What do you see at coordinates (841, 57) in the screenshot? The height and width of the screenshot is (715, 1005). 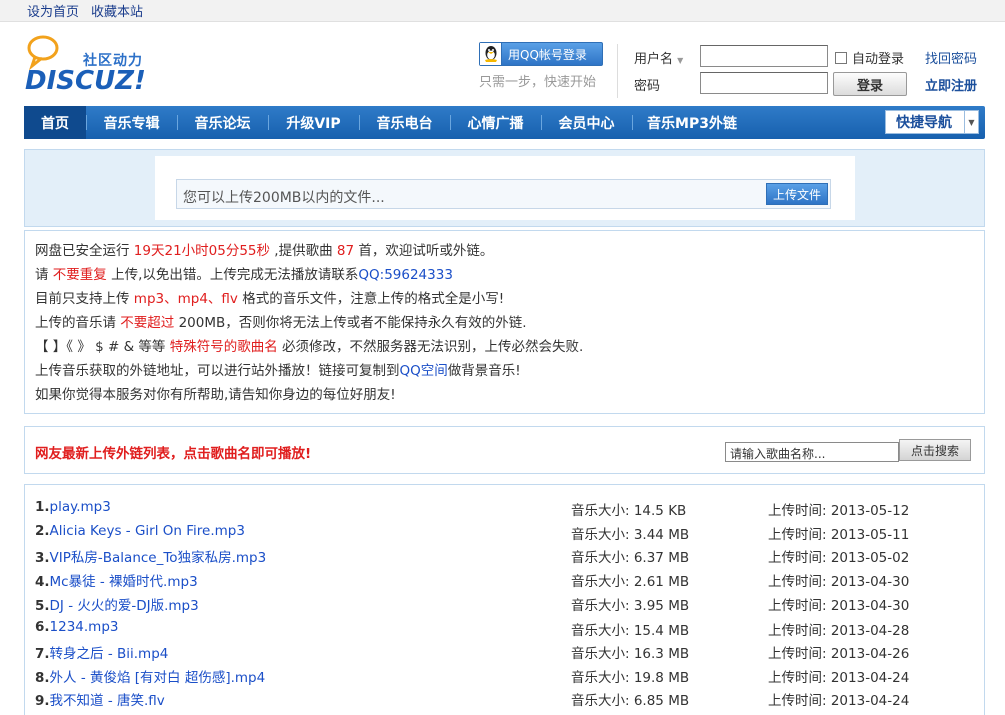 I see `checkbox-icon` at bounding box center [841, 57].